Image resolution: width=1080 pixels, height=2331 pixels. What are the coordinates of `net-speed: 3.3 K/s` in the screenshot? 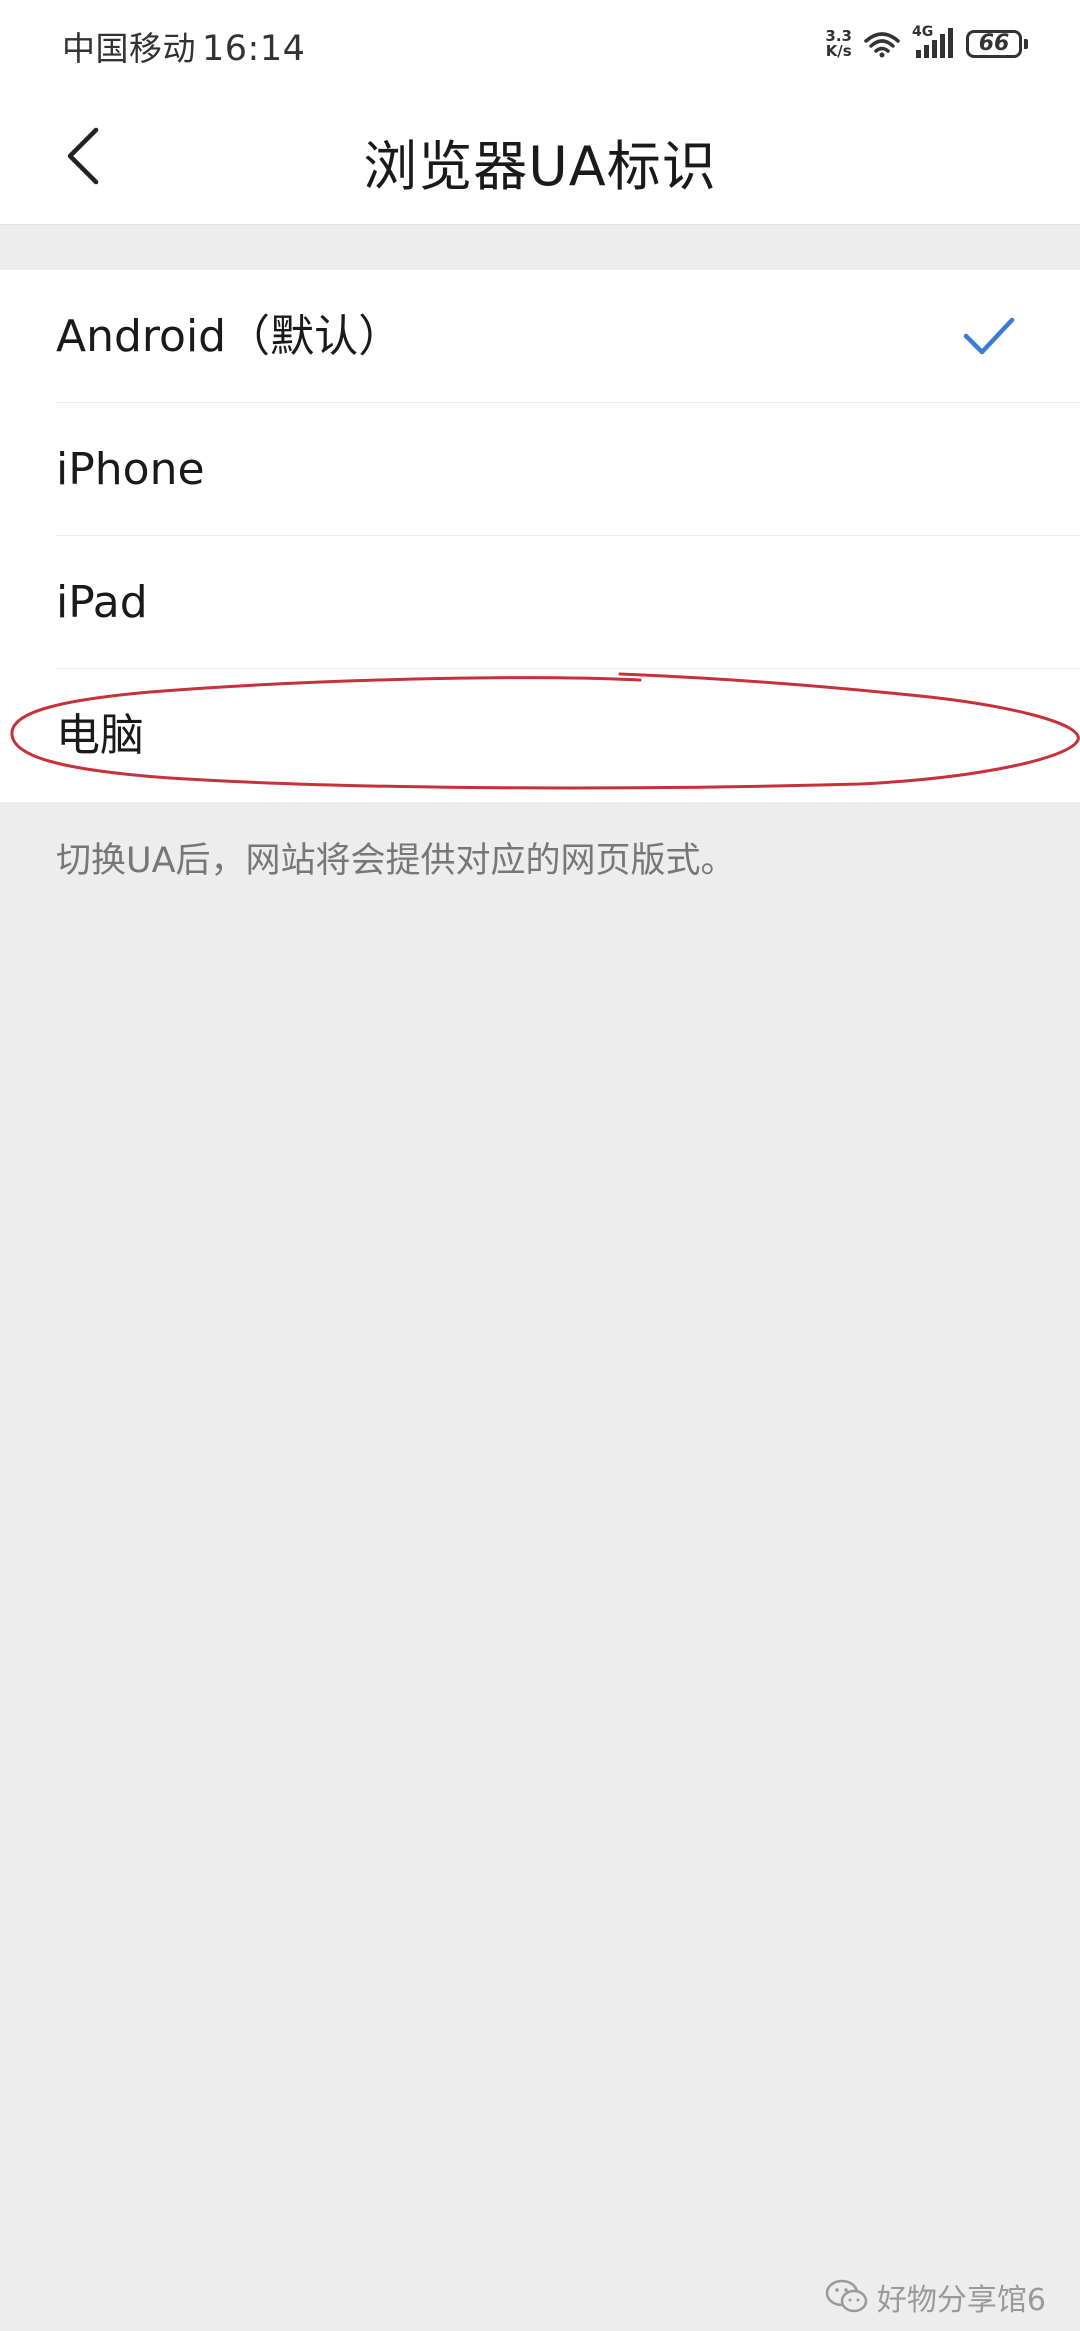 It's located at (838, 44).